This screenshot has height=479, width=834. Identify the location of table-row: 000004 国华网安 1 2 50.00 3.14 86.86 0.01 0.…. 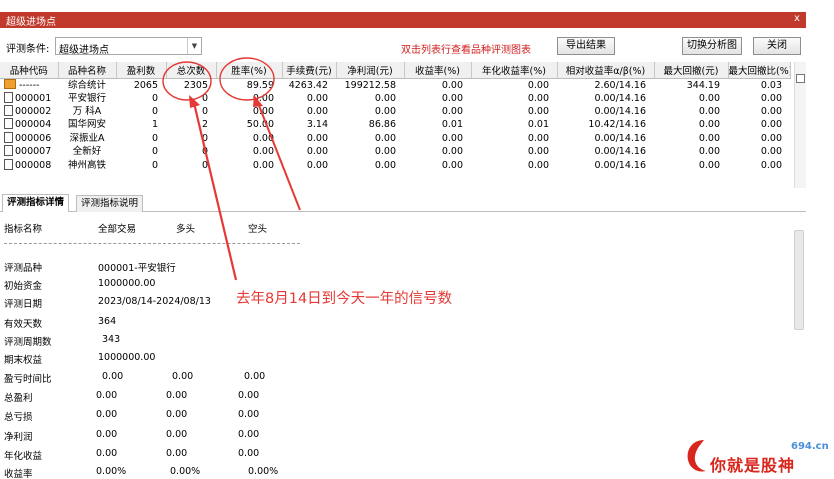
(395, 124).